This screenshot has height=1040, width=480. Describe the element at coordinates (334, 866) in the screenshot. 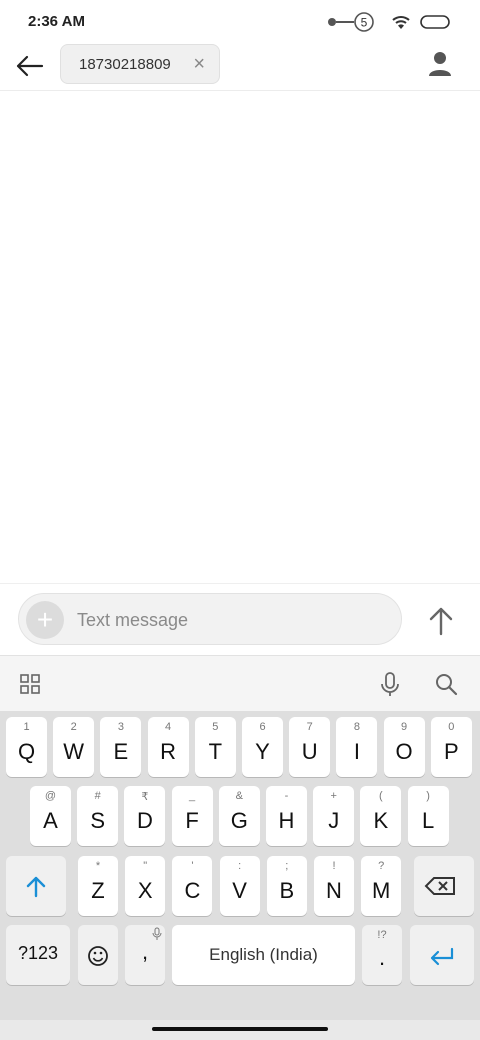

I see `key-hint: !` at that location.